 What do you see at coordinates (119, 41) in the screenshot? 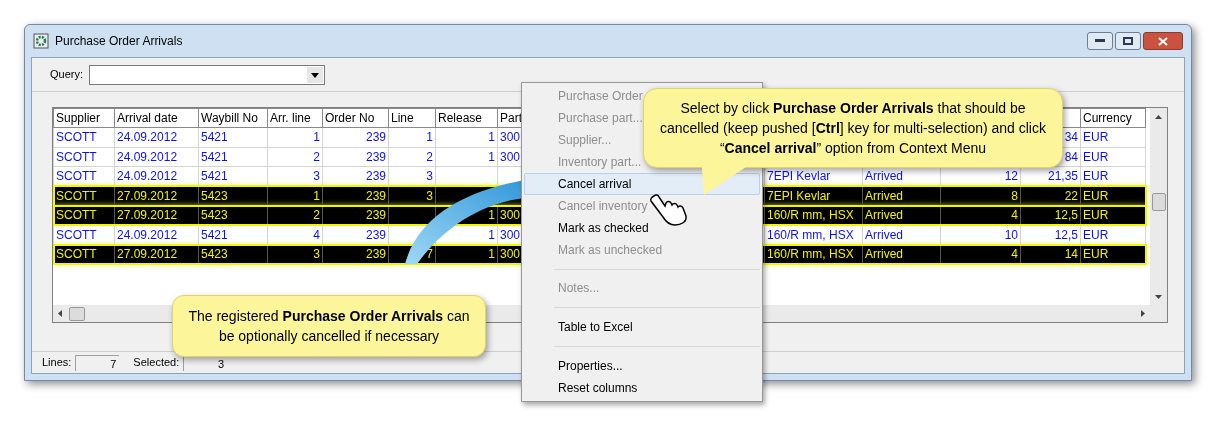
I see `window-title: Purchase Order Arrivals` at bounding box center [119, 41].